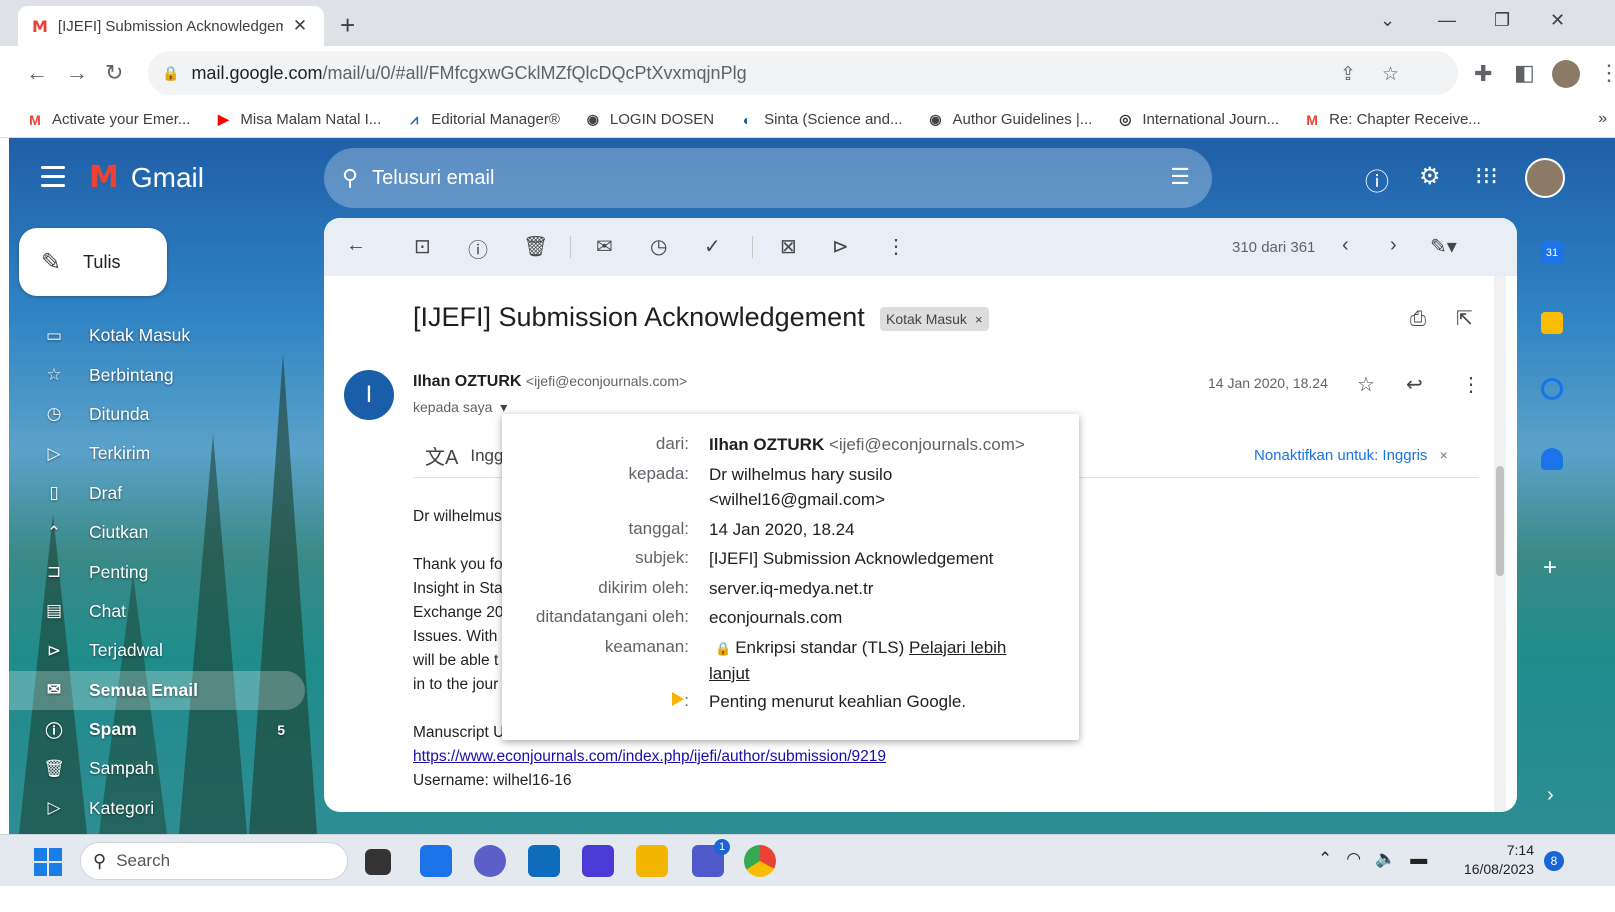  What do you see at coordinates (157, 414) in the screenshot?
I see `sidebar-item-ditunda: ◷ Ditunda` at bounding box center [157, 414].